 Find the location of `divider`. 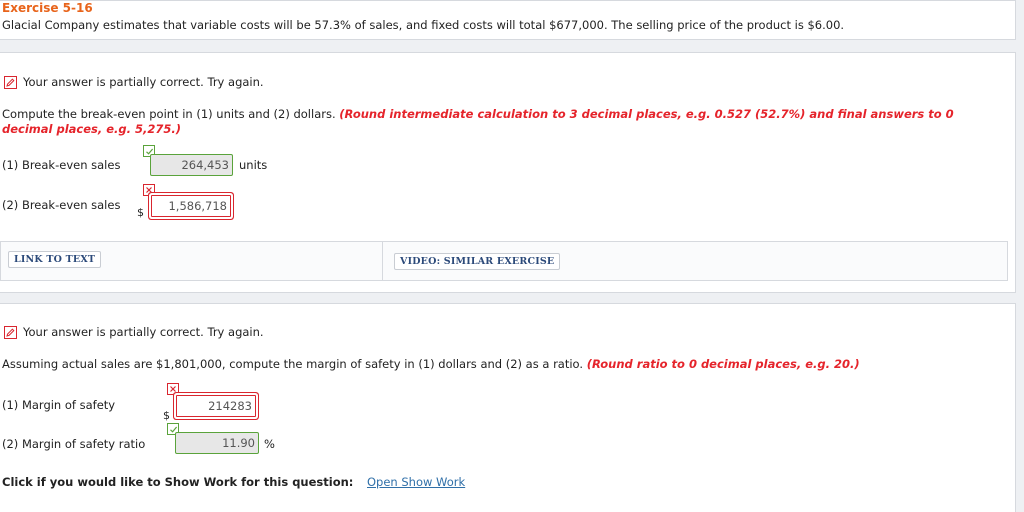

divider is located at coordinates (382, 261).